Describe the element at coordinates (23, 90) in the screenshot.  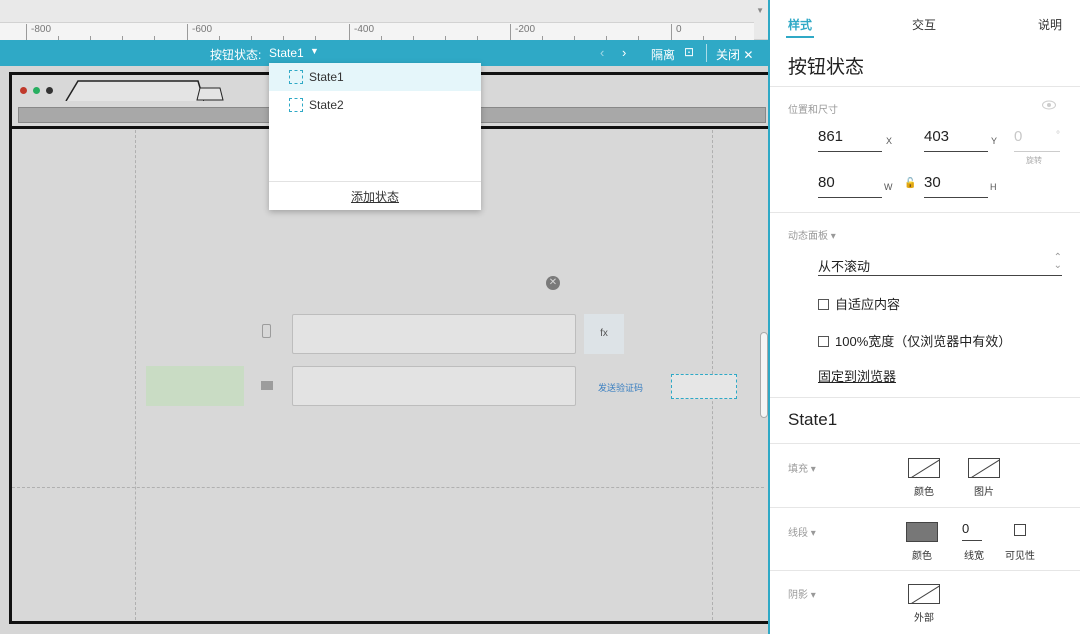
I see `close-dot-icon` at that location.